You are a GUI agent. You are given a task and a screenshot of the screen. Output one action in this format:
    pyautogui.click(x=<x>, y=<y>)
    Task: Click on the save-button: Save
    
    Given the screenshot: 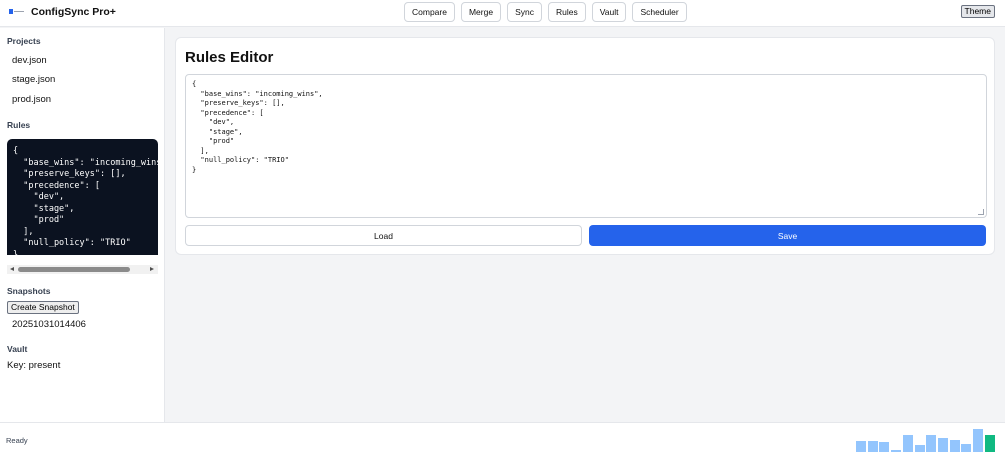 What is the action you would take?
    pyautogui.click(x=787, y=235)
    